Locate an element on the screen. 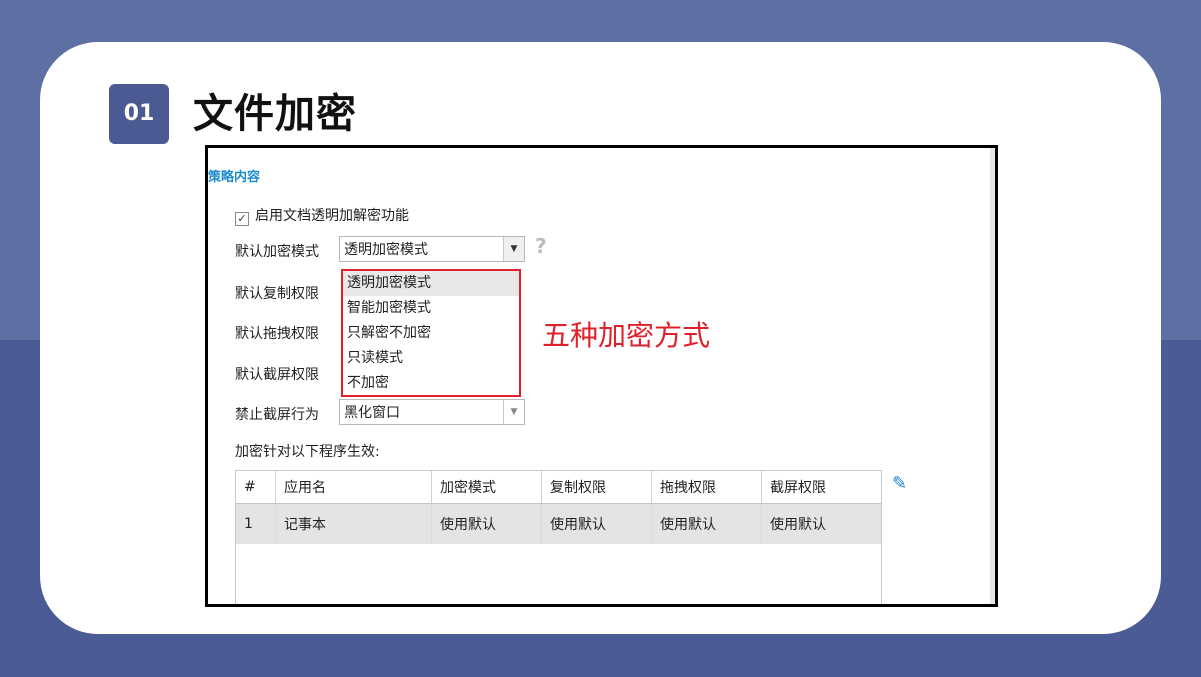 The width and height of the screenshot is (1201, 677). column-header: 应用名 is located at coordinates (353, 487).